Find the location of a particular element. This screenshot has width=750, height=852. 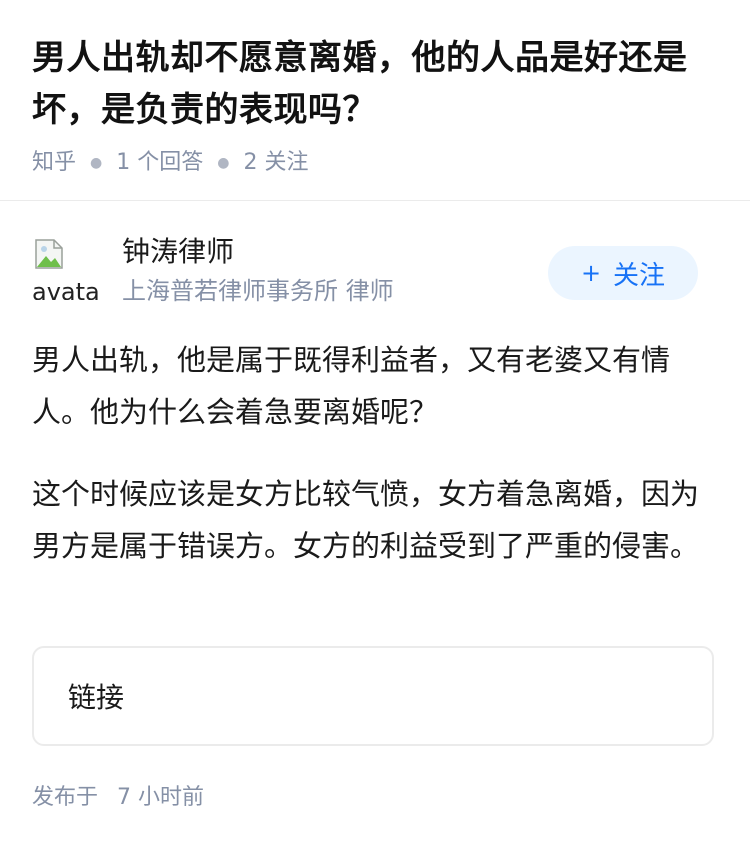

link-card: 链接 is located at coordinates (373, 696).